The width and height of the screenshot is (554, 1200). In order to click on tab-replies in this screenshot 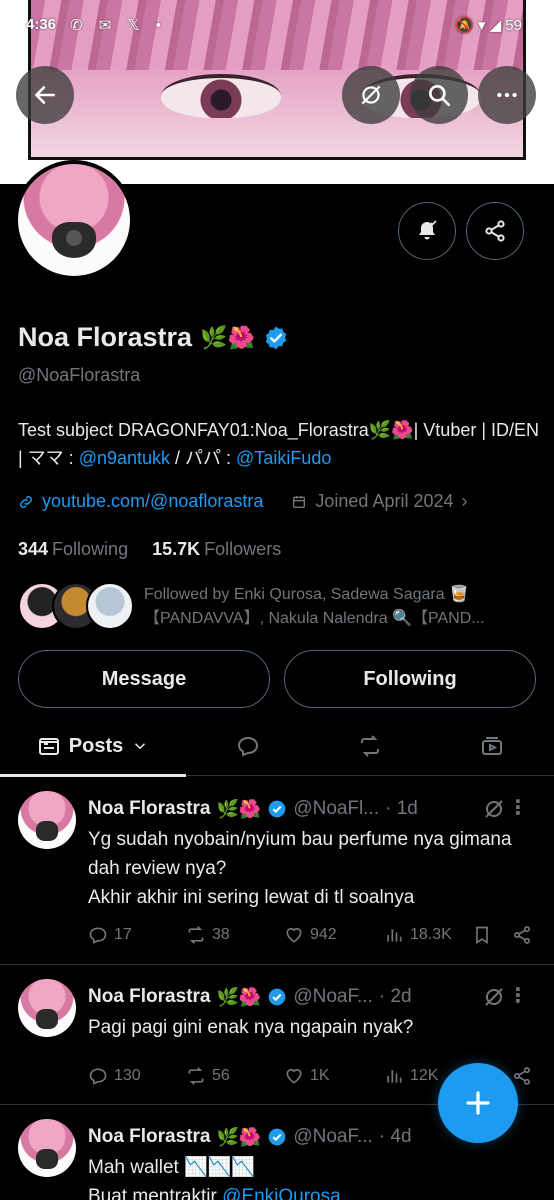, I will do `click(248, 746)`.